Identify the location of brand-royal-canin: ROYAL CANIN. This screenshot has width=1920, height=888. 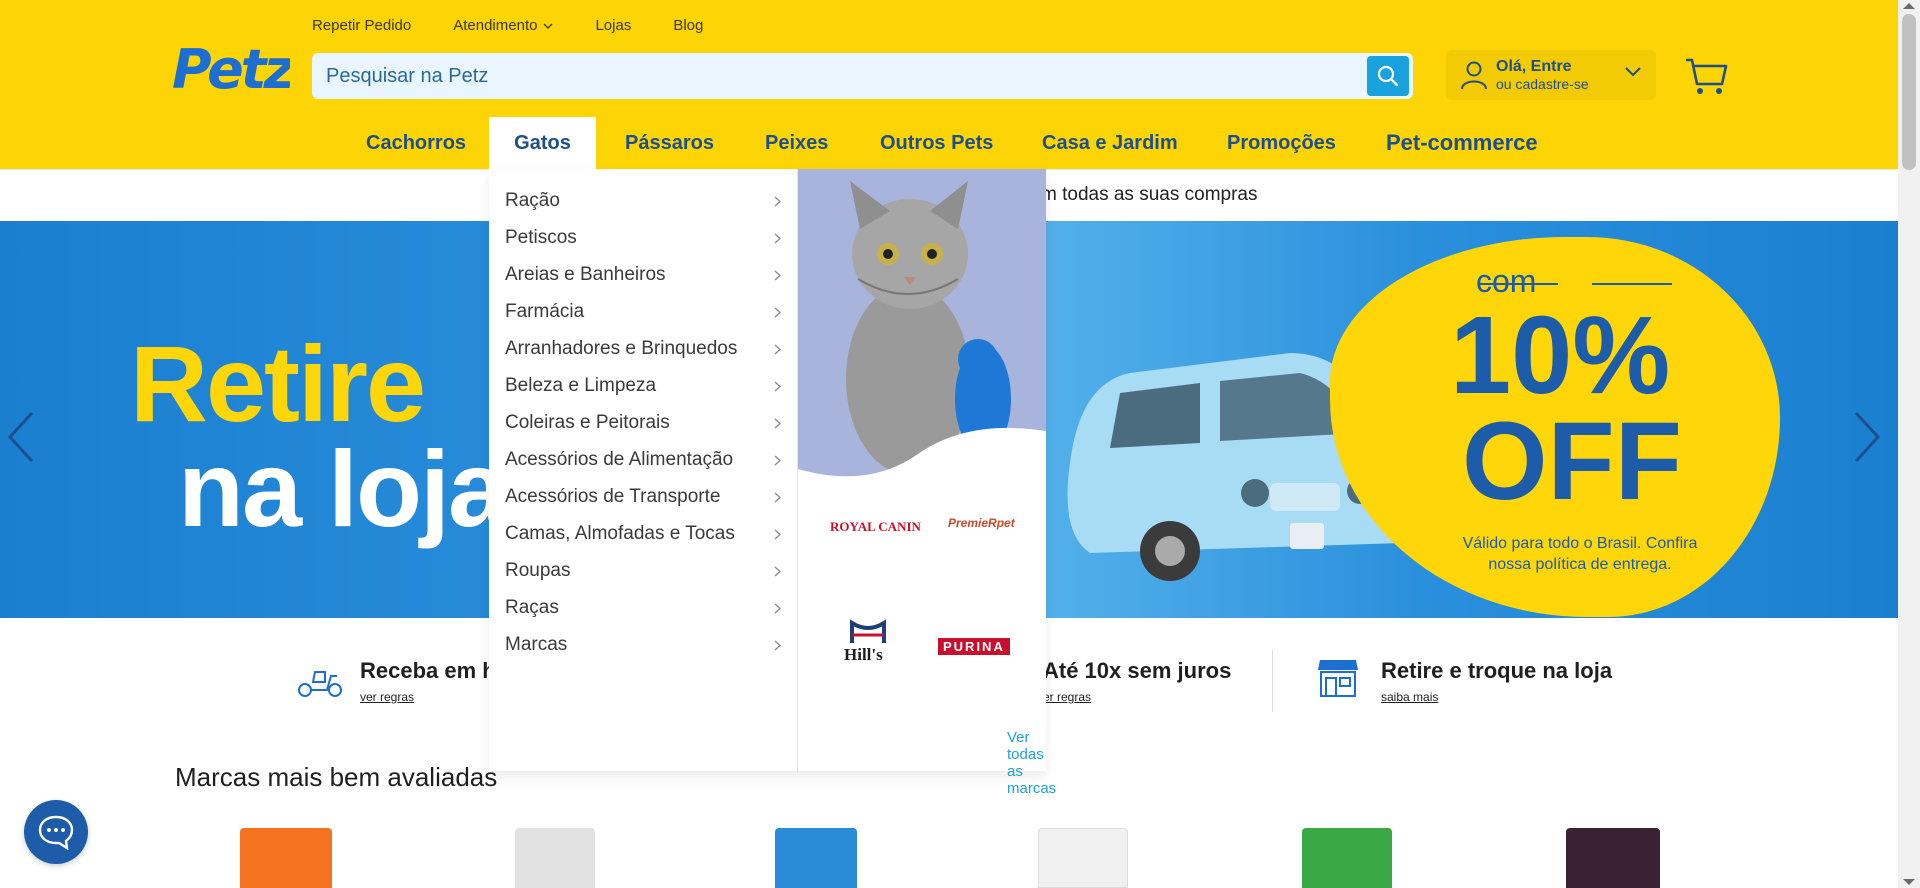
(875, 527).